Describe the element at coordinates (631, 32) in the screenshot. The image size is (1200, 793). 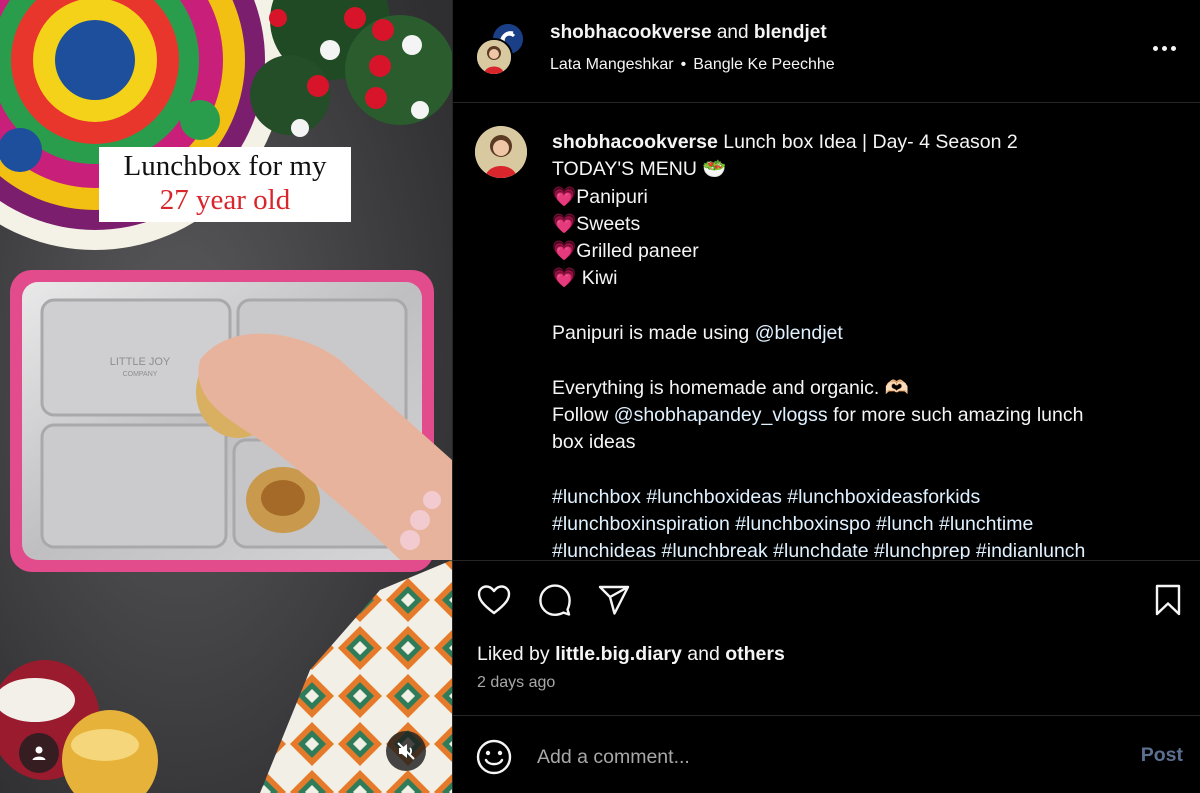
I see `author-username: shobhacookverse` at that location.